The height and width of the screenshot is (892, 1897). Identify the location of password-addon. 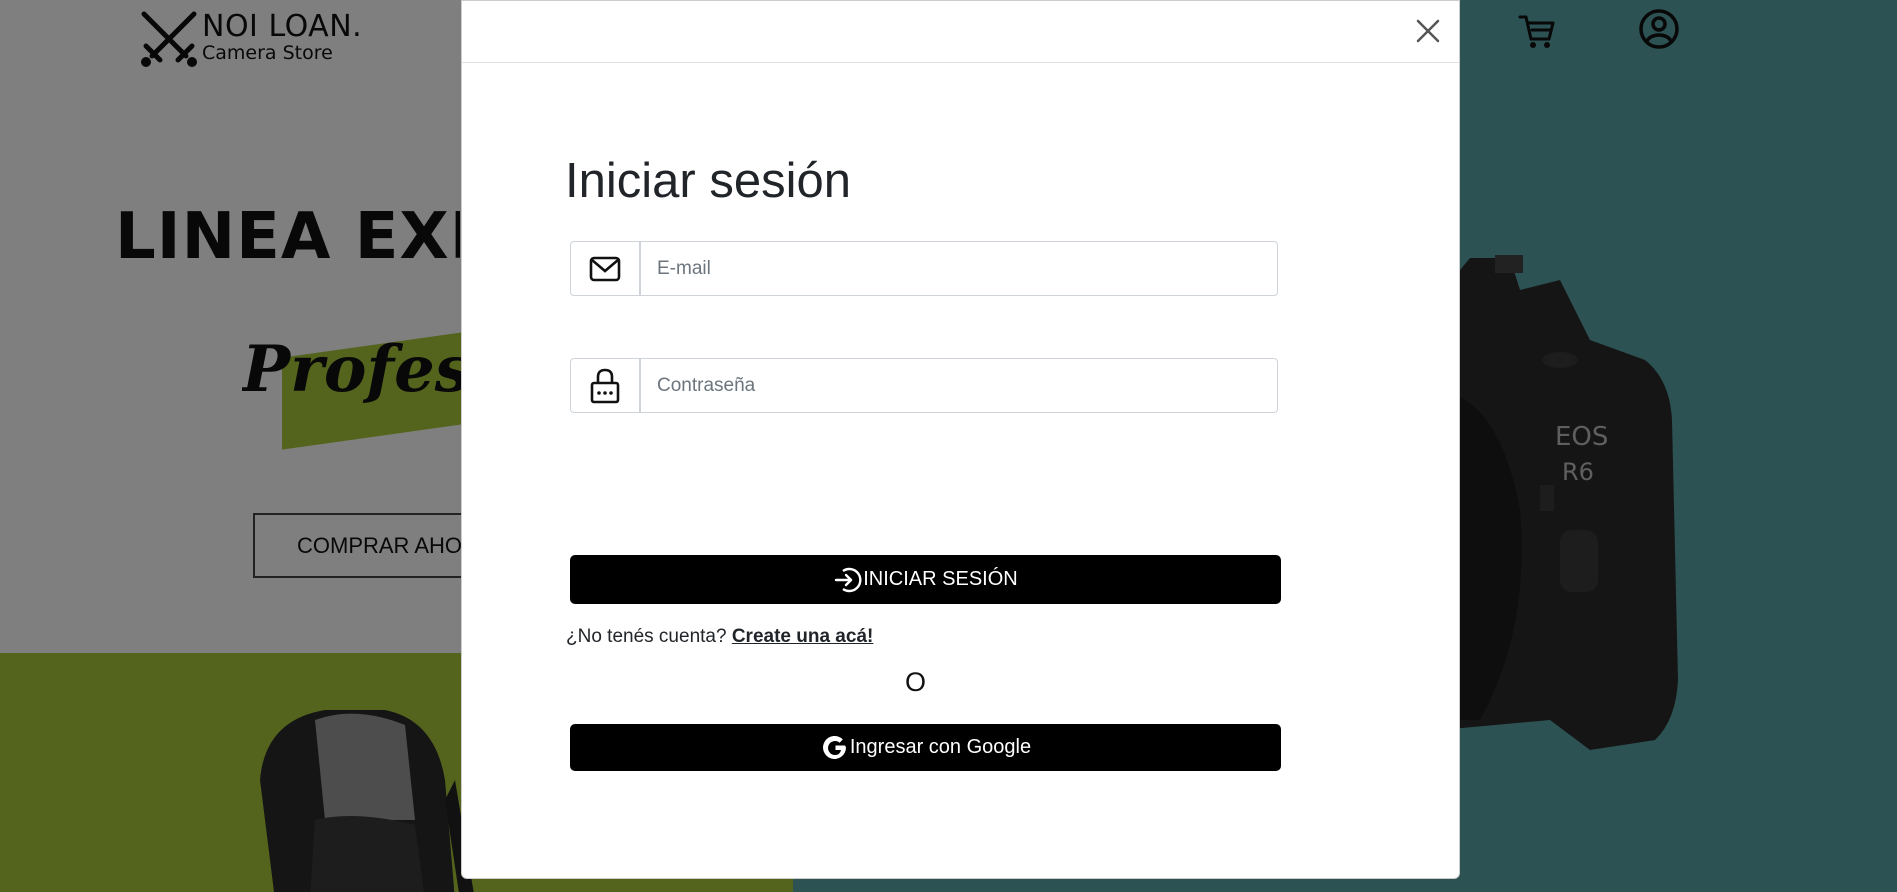
(605, 385).